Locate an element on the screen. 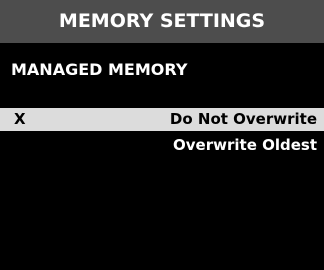 The image size is (324, 270). option-overwrite-oldest: Overwrite Oldest is located at coordinates (162, 145).